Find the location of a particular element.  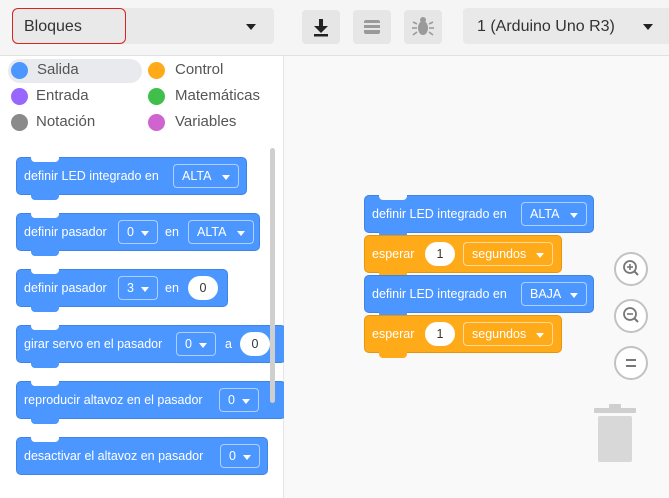

block-text: esperar is located at coordinates (393, 334).